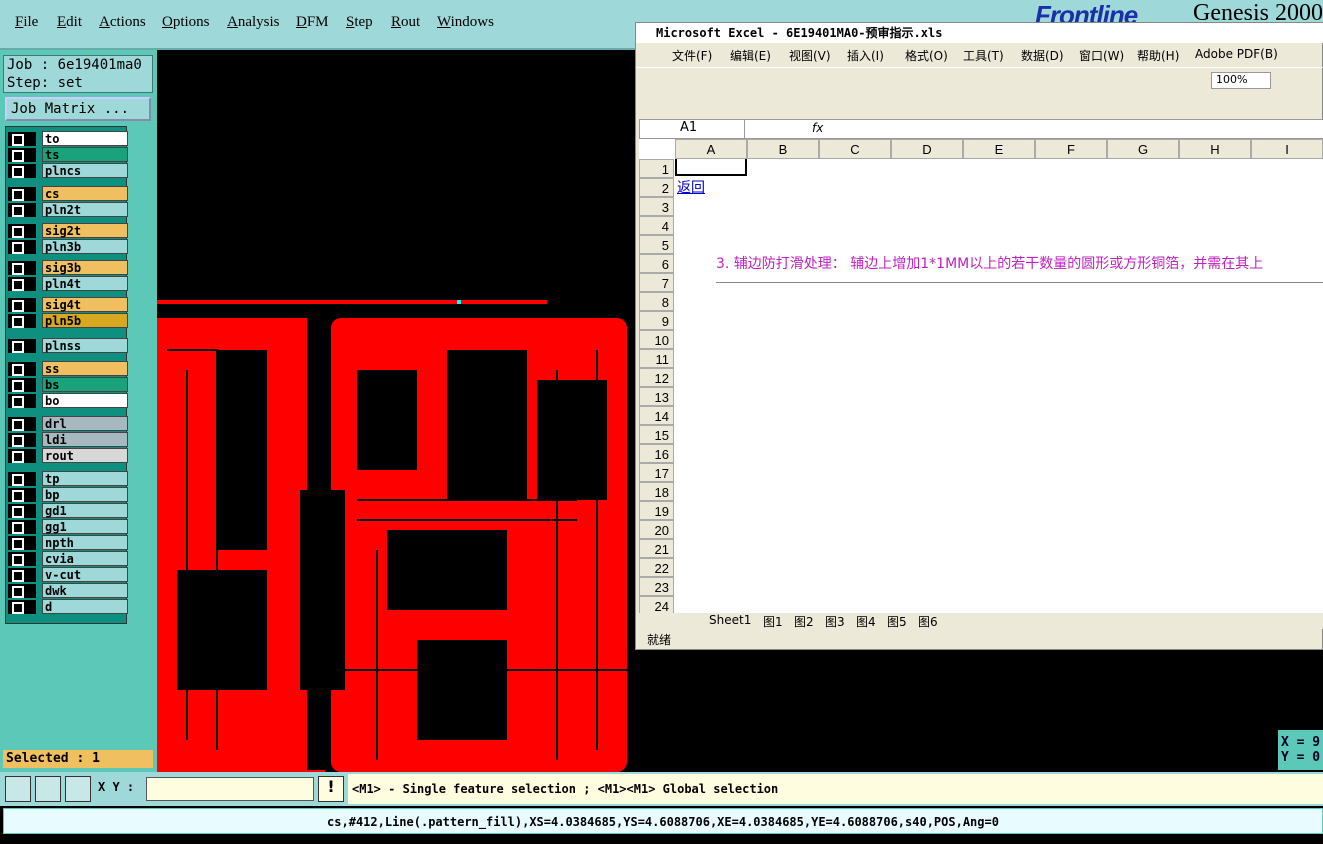  Describe the element at coordinates (656, 282) in the screenshot. I see `row-header: 7` at that location.